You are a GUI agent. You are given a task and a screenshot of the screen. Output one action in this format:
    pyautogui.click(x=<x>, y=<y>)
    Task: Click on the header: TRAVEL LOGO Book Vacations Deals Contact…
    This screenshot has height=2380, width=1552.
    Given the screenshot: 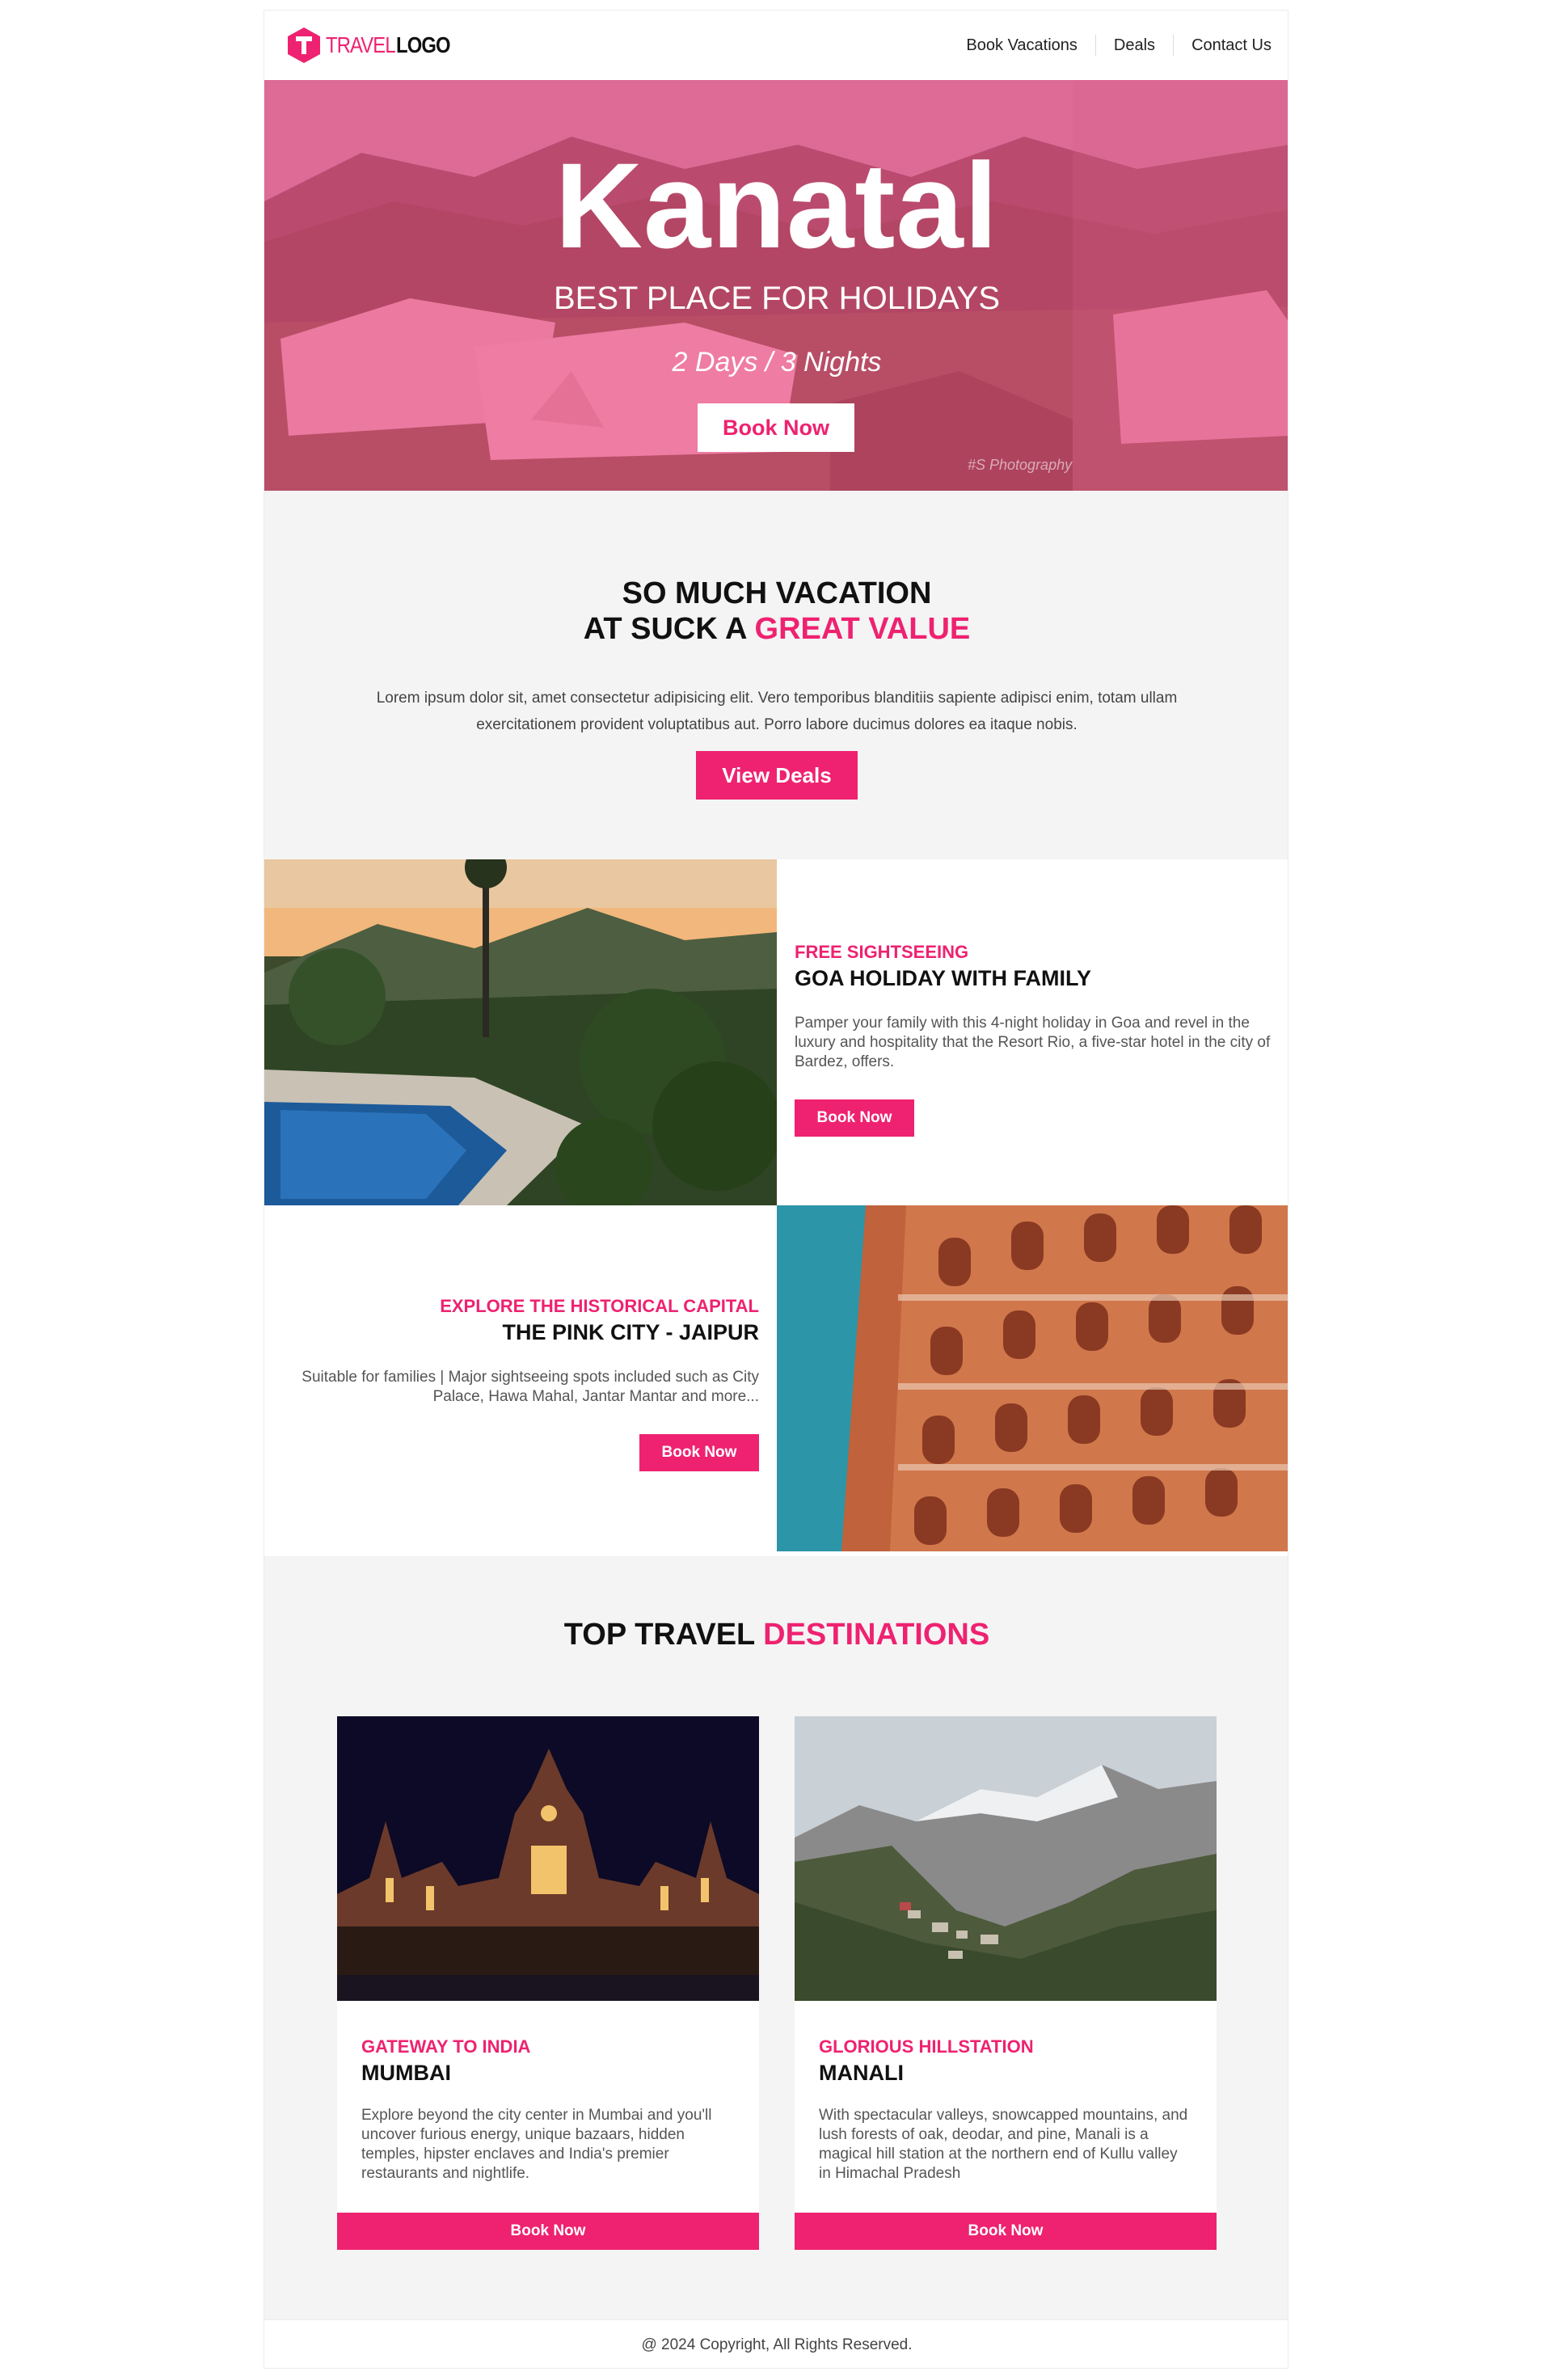 What is the action you would take?
    pyautogui.click(x=776, y=45)
    